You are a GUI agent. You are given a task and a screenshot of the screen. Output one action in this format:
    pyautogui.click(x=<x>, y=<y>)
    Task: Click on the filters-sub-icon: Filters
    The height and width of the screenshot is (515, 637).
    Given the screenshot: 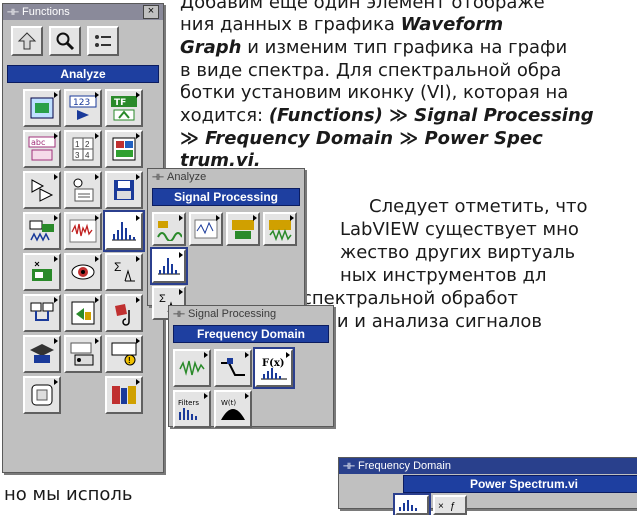 What is the action you would take?
    pyautogui.click(x=192, y=409)
    